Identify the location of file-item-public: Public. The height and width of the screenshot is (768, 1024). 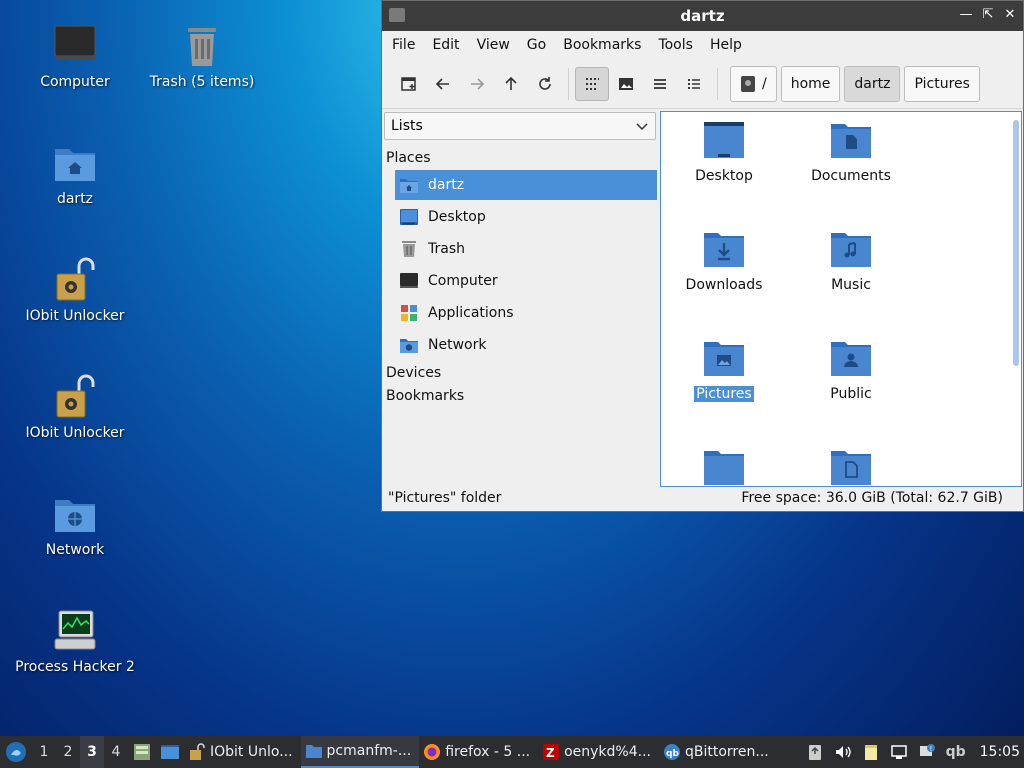
(851, 370).